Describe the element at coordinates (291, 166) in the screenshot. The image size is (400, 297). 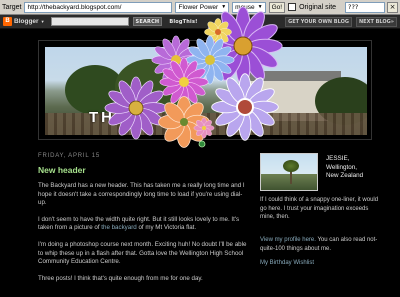
I see `palm-tree-icon` at that location.